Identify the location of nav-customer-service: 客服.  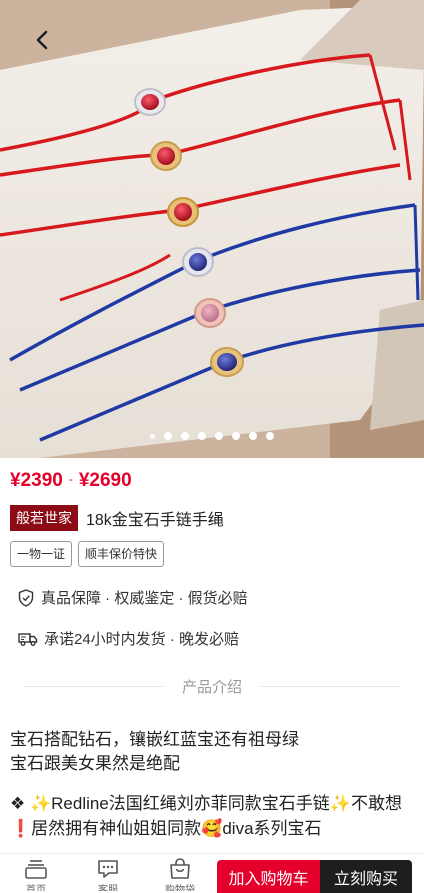
(108, 873).